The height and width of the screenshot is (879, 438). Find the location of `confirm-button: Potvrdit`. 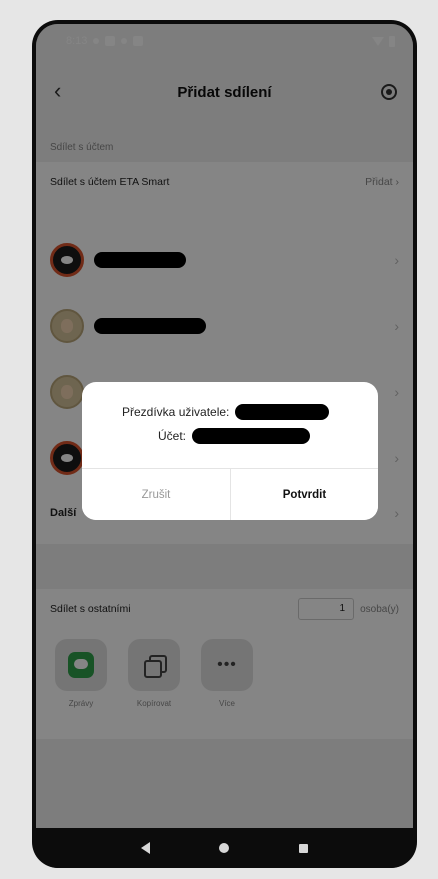

confirm-button: Potvrdit is located at coordinates (304, 494).